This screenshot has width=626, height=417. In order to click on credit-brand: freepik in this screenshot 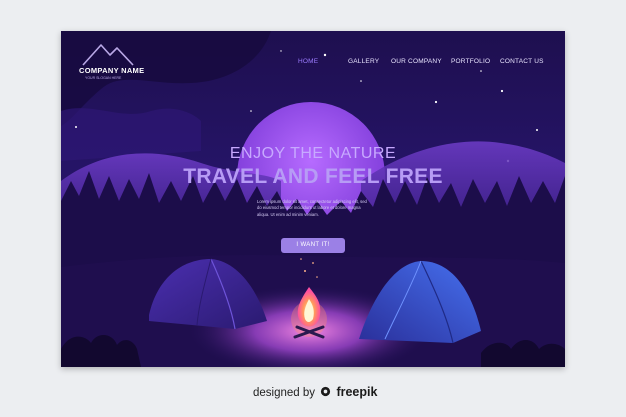, I will do `click(357, 392)`.